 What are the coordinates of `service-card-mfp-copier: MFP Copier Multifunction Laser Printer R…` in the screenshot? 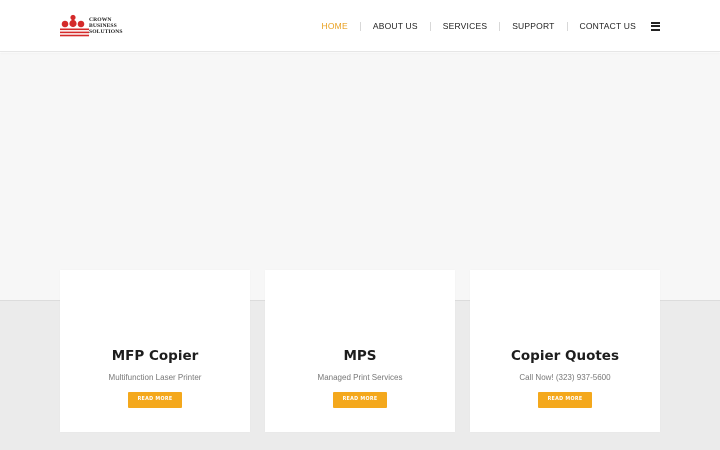 It's located at (155, 351).